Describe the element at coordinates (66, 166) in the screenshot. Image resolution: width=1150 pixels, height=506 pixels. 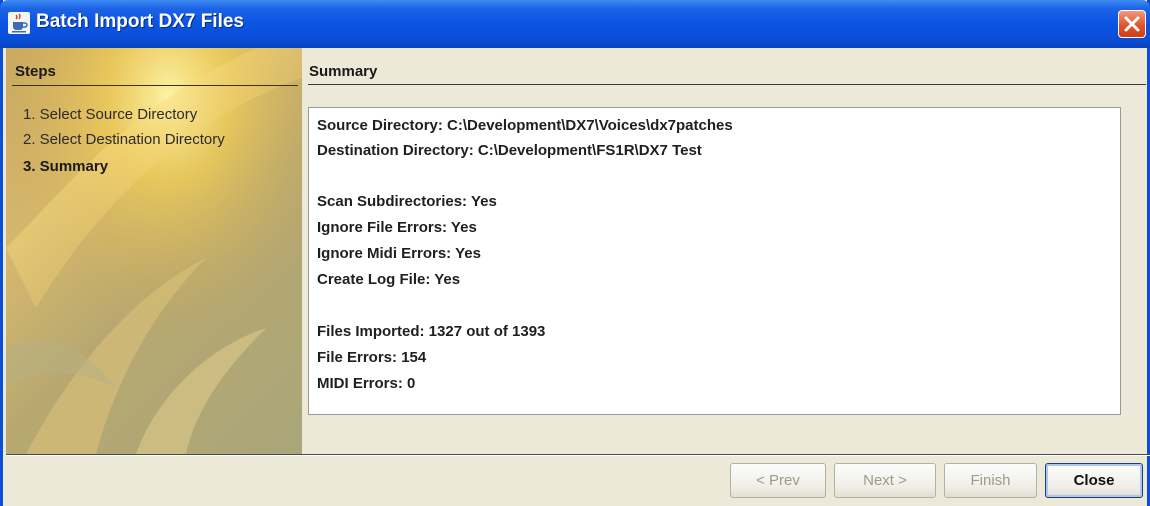
I see `step-summary: 3. Summary` at that location.